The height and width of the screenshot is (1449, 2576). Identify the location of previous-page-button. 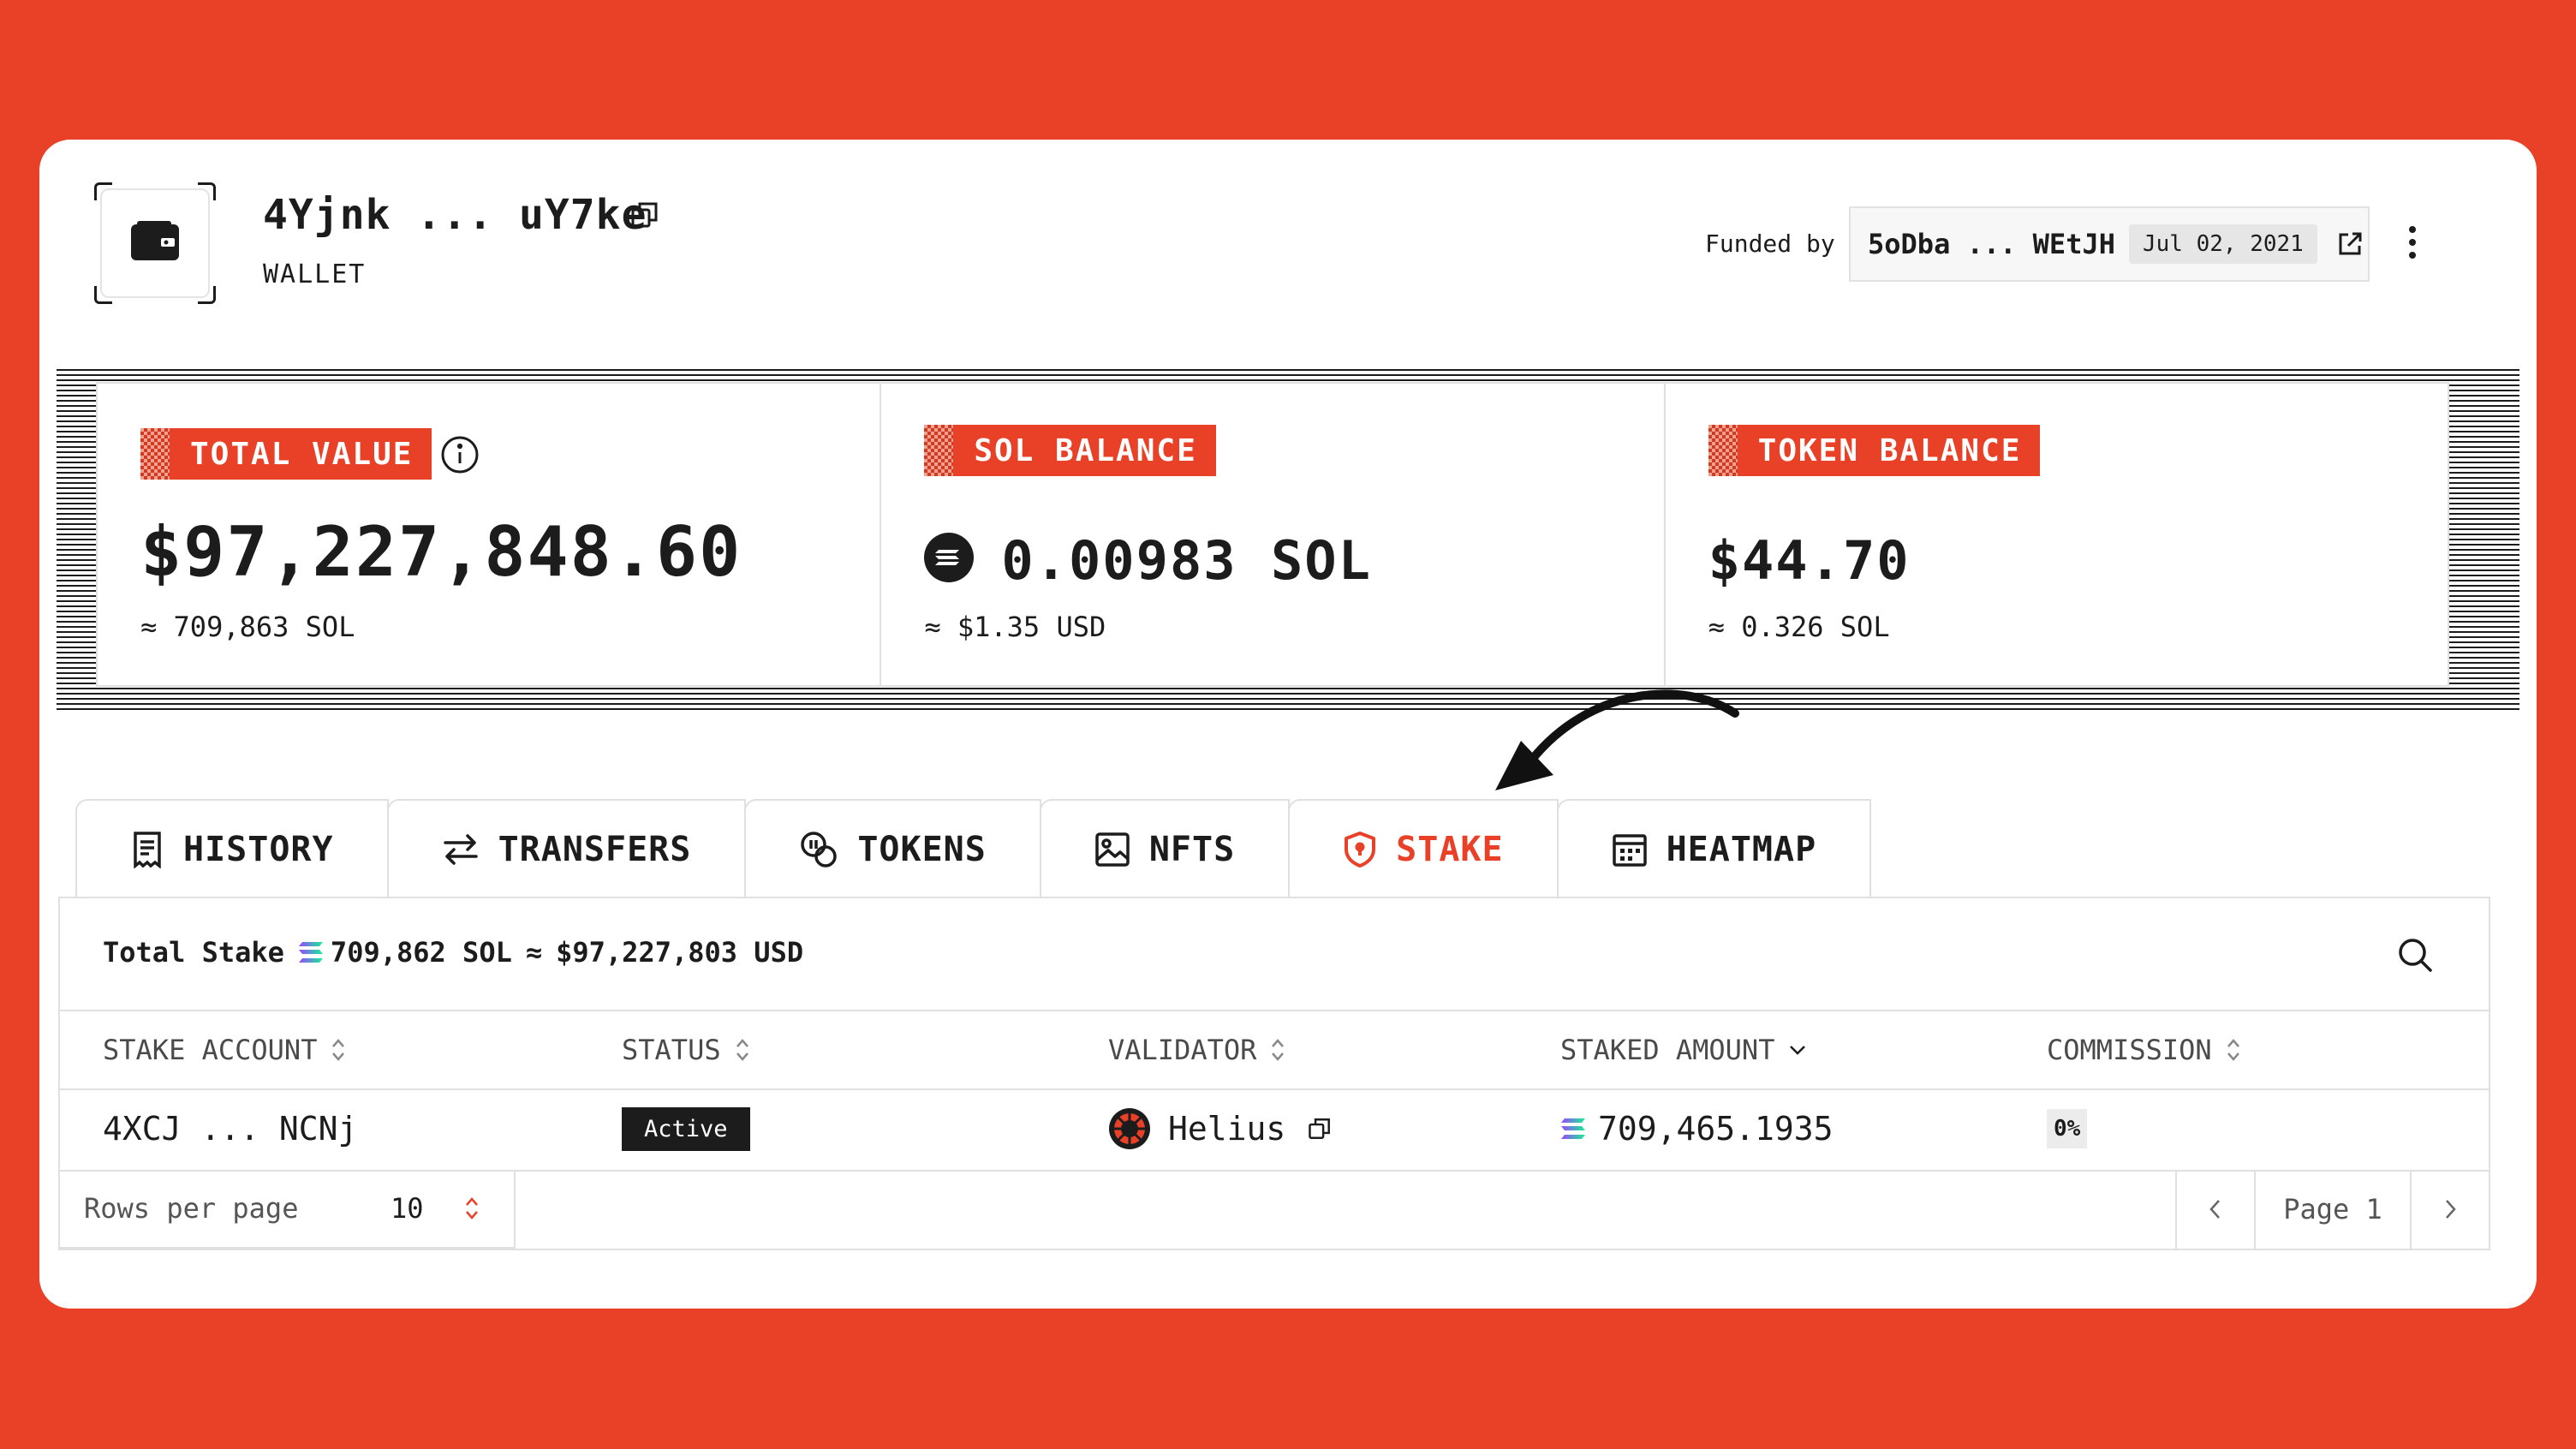
(2216, 1209).